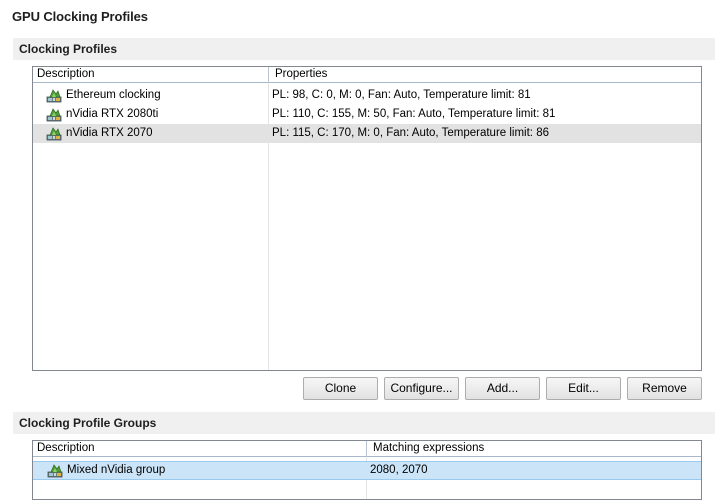  Describe the element at coordinates (399, 470) in the screenshot. I see `group-expressions: 2080, 2070` at that location.